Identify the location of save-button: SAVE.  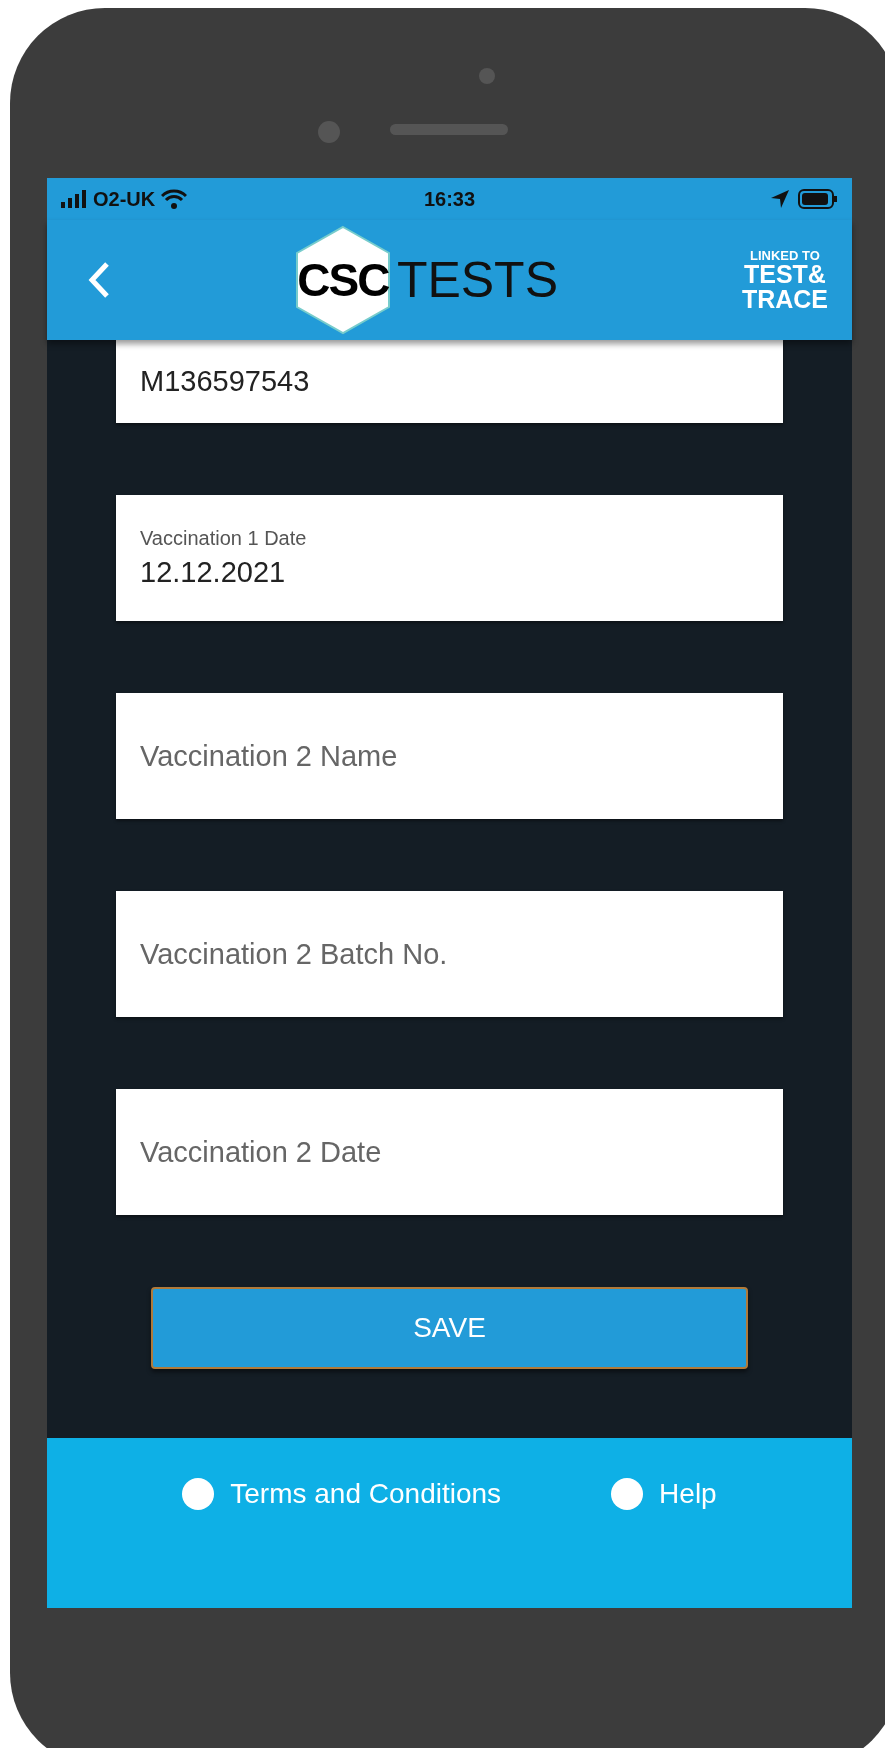
(449, 1328).